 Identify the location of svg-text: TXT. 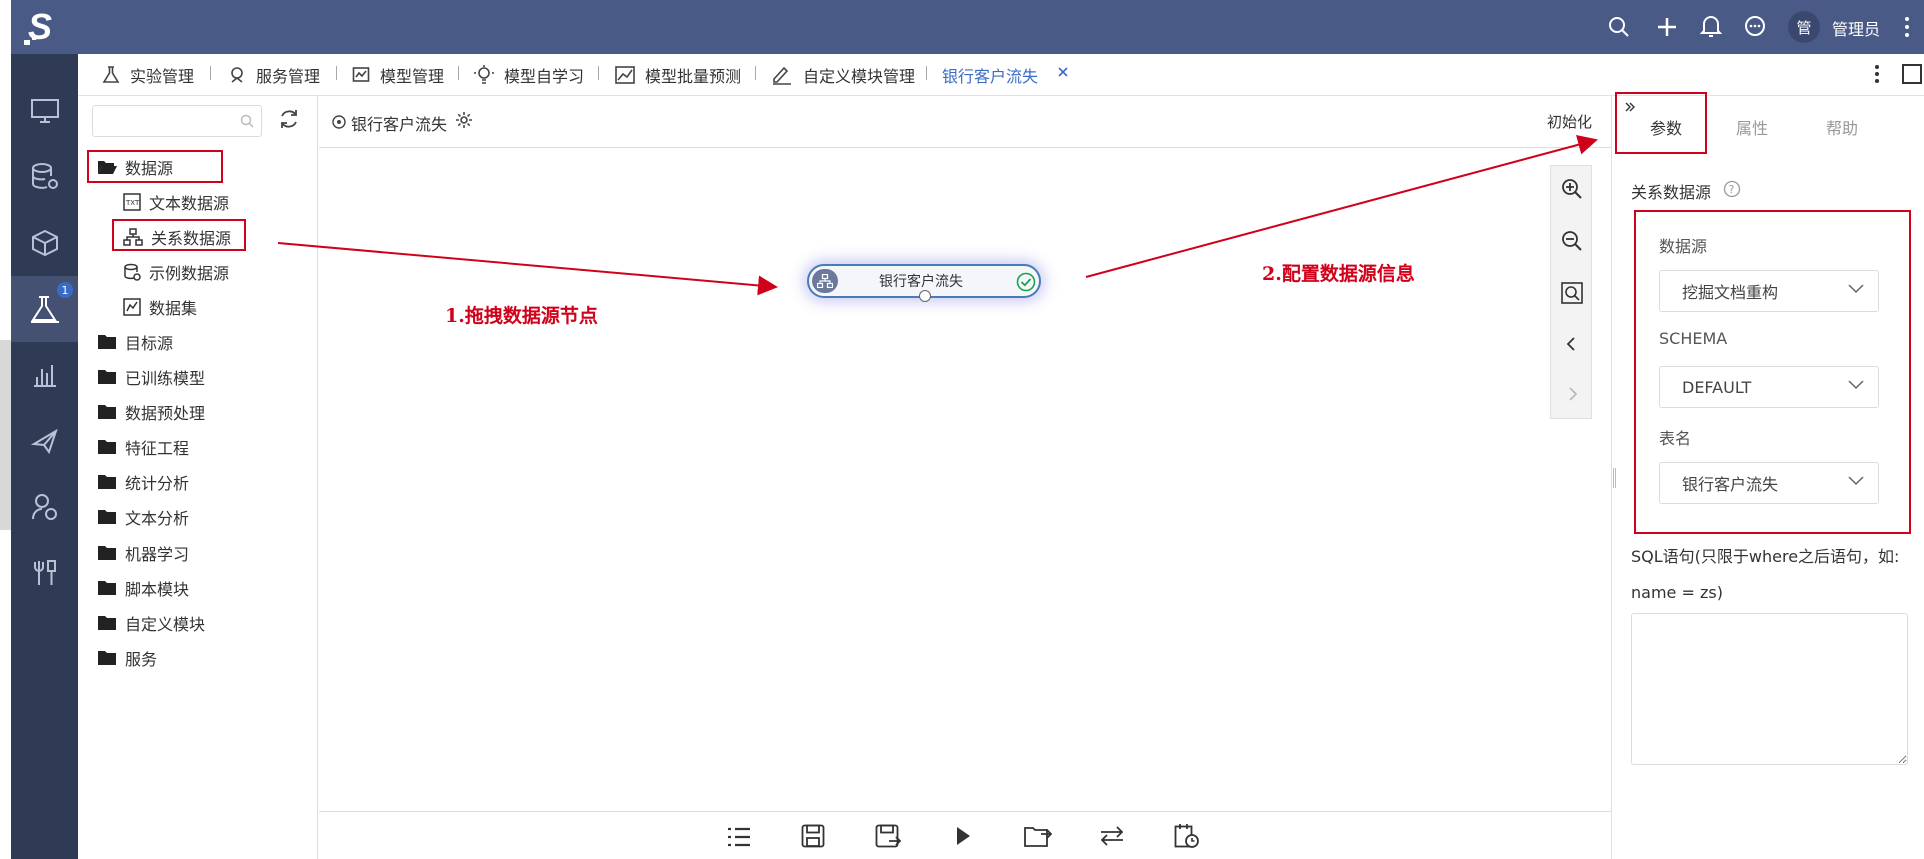
(132, 203).